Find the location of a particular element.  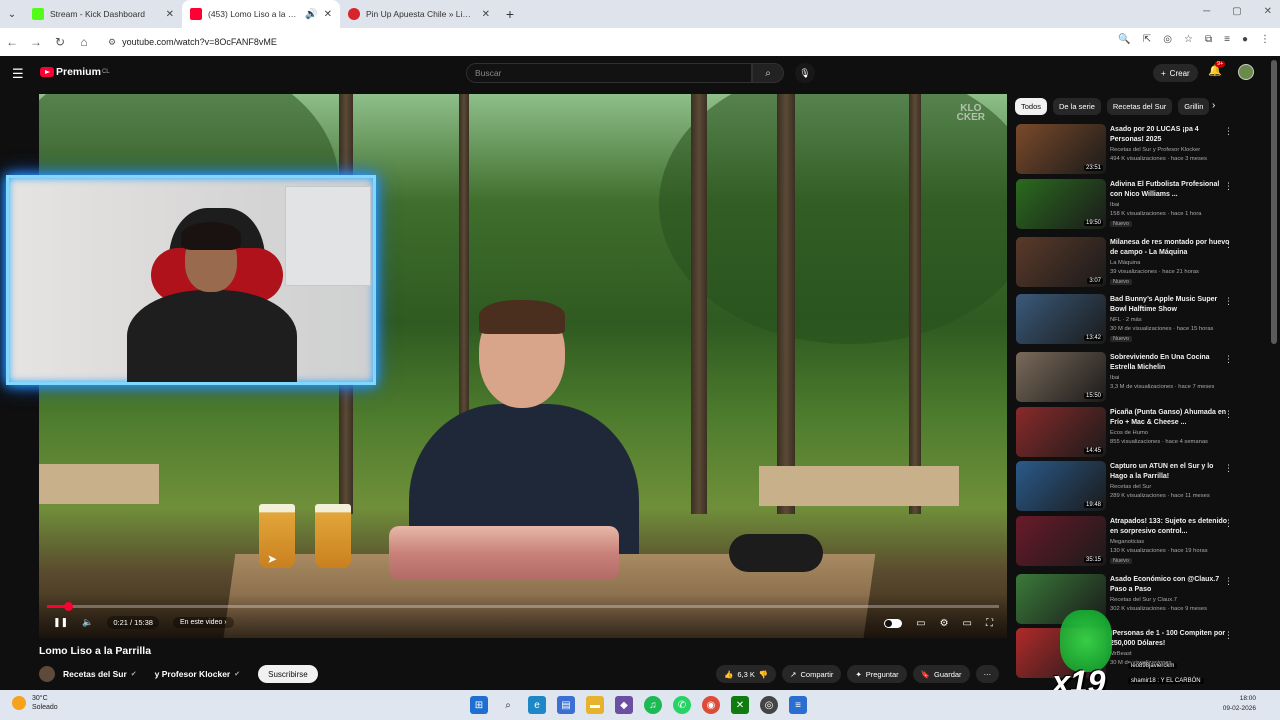

scrubber-handle is located at coordinates (68, 606).